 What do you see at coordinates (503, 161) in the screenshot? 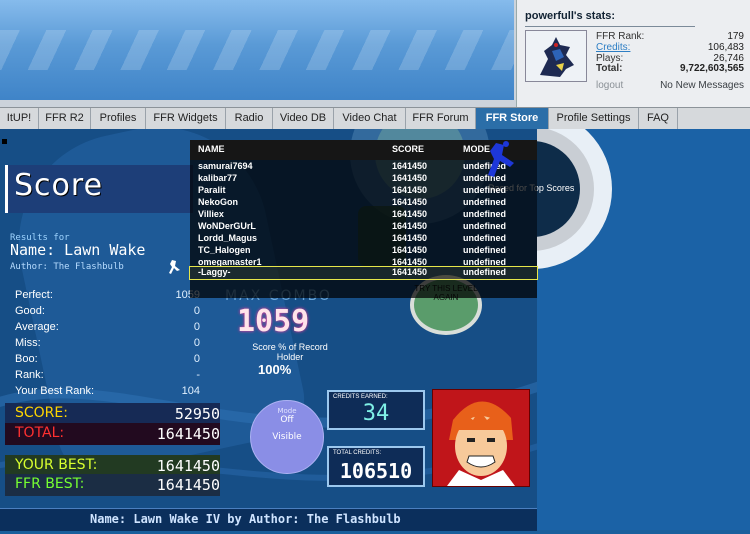
I see `runner-logo-icon` at bounding box center [503, 161].